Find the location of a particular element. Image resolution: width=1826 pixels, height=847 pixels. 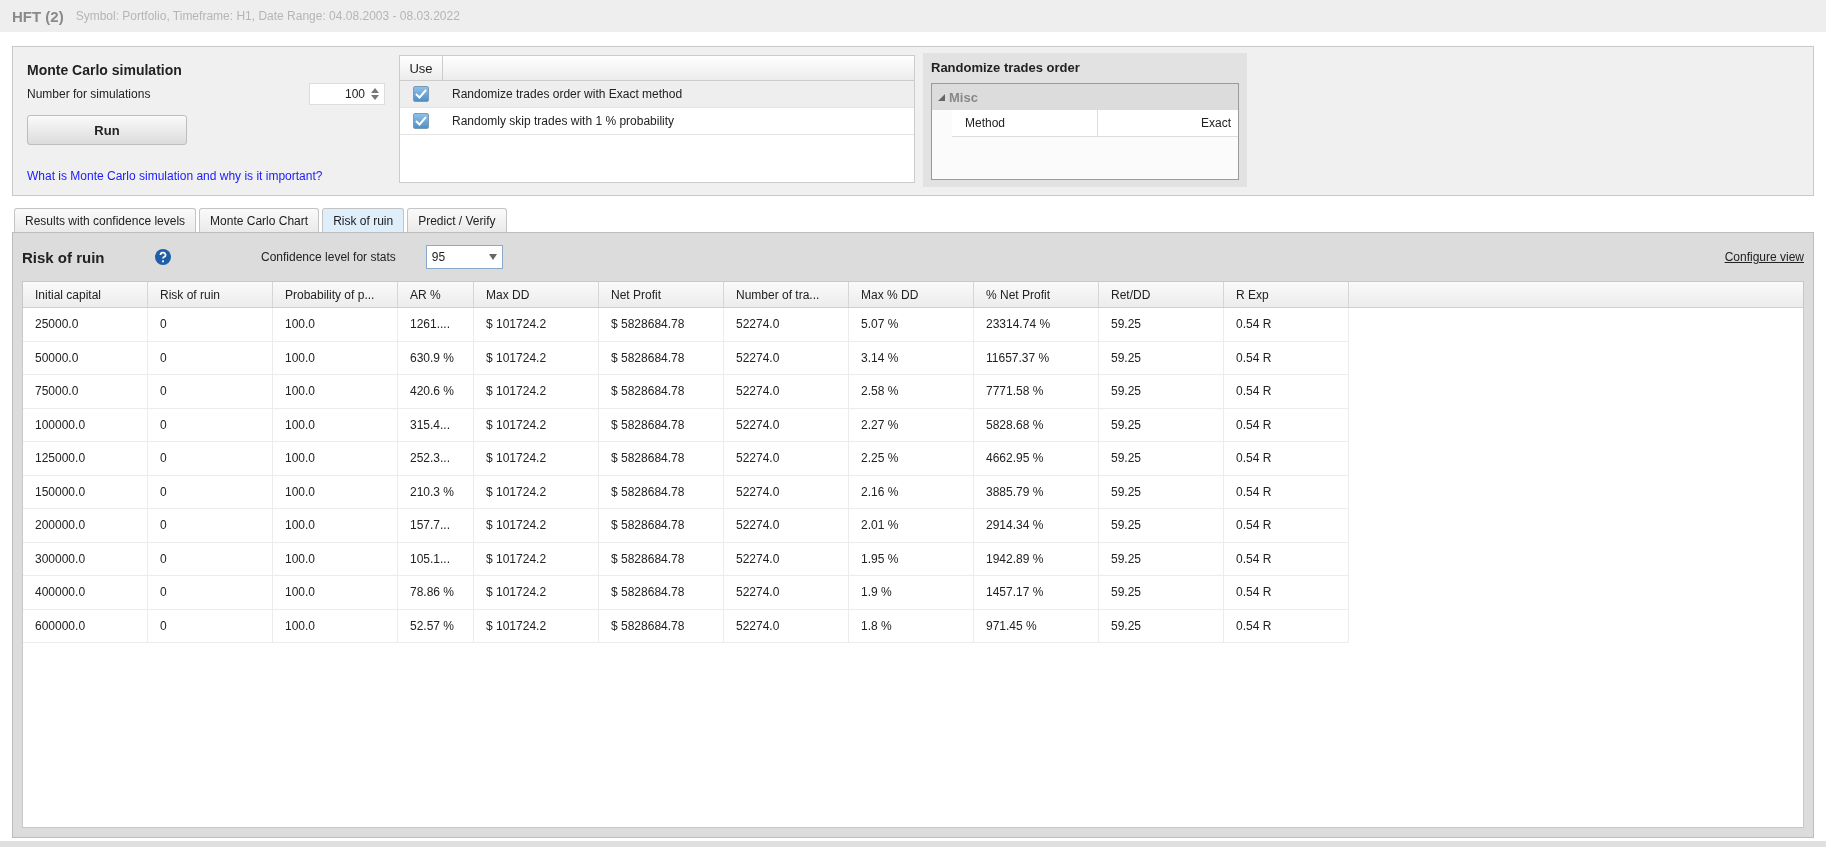

table-cell: 200000.0 is located at coordinates (85, 525).